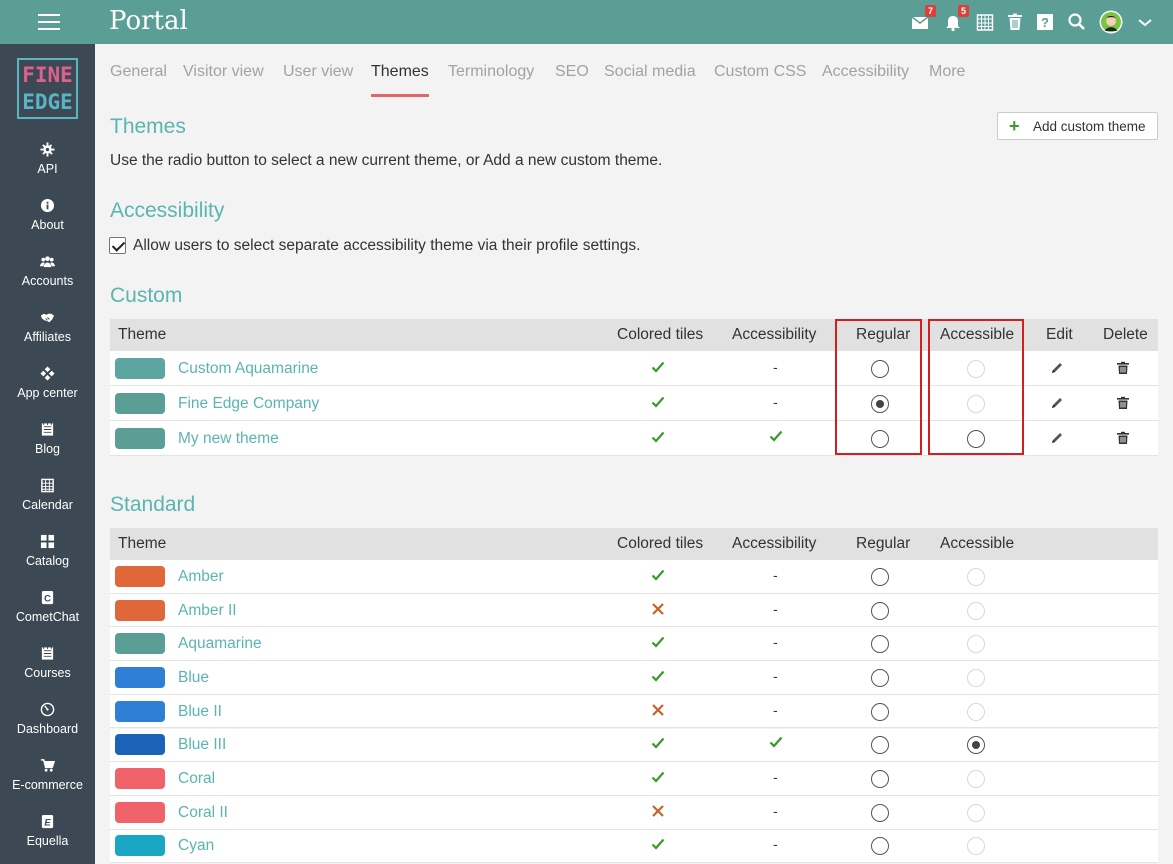 This screenshot has width=1173, height=864. What do you see at coordinates (248, 404) in the screenshot?
I see `theme-name-link: Fine Edge Company` at bounding box center [248, 404].